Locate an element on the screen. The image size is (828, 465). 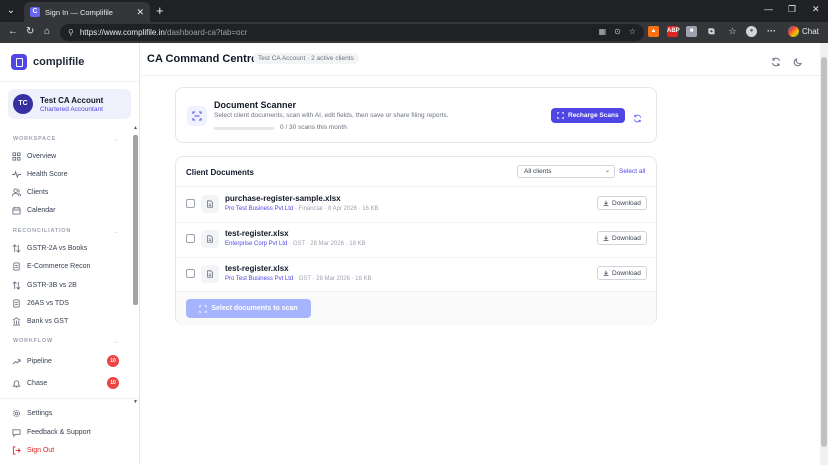
extension-fox-icon: ▲ is located at coordinates (653, 31).